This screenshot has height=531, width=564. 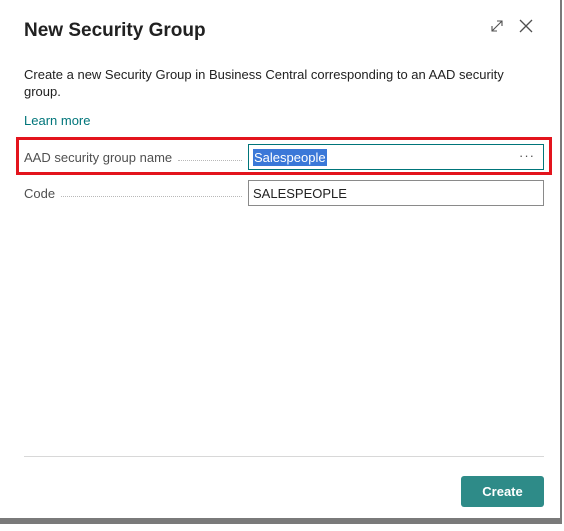 I want to click on title-actions, so click(x=512, y=26).